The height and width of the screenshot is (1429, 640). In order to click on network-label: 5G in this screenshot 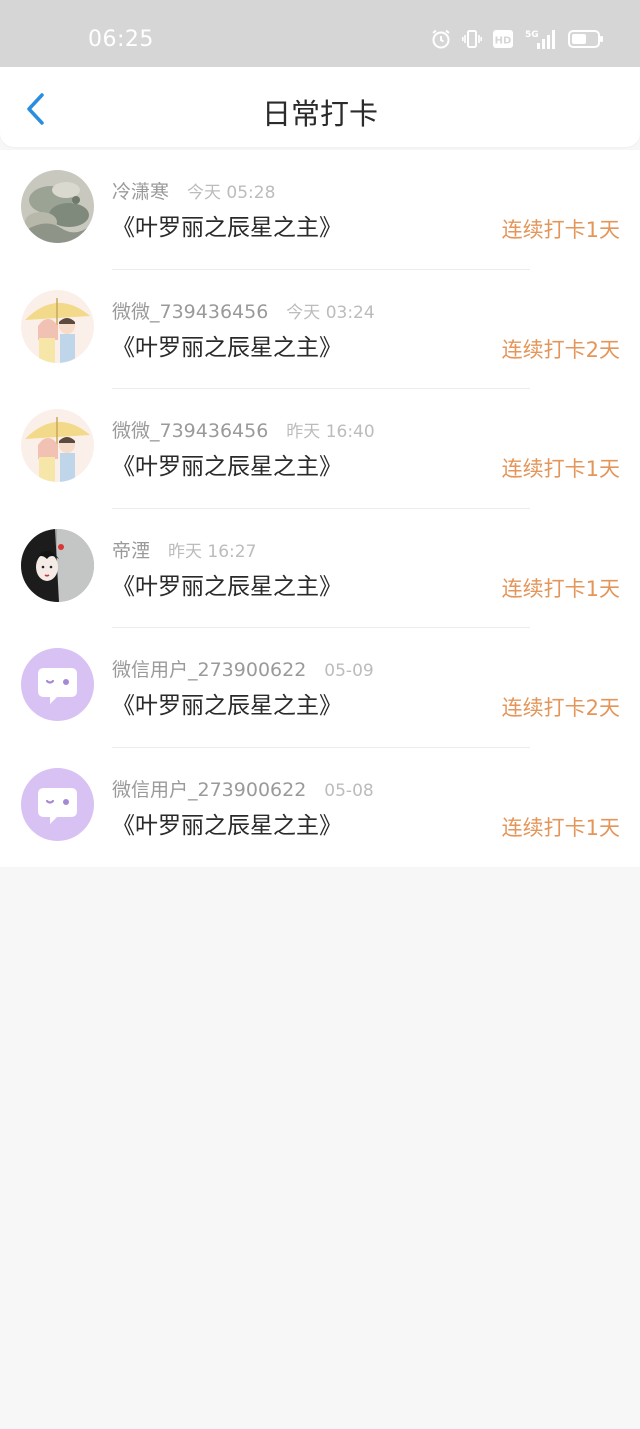, I will do `click(532, 35)`.